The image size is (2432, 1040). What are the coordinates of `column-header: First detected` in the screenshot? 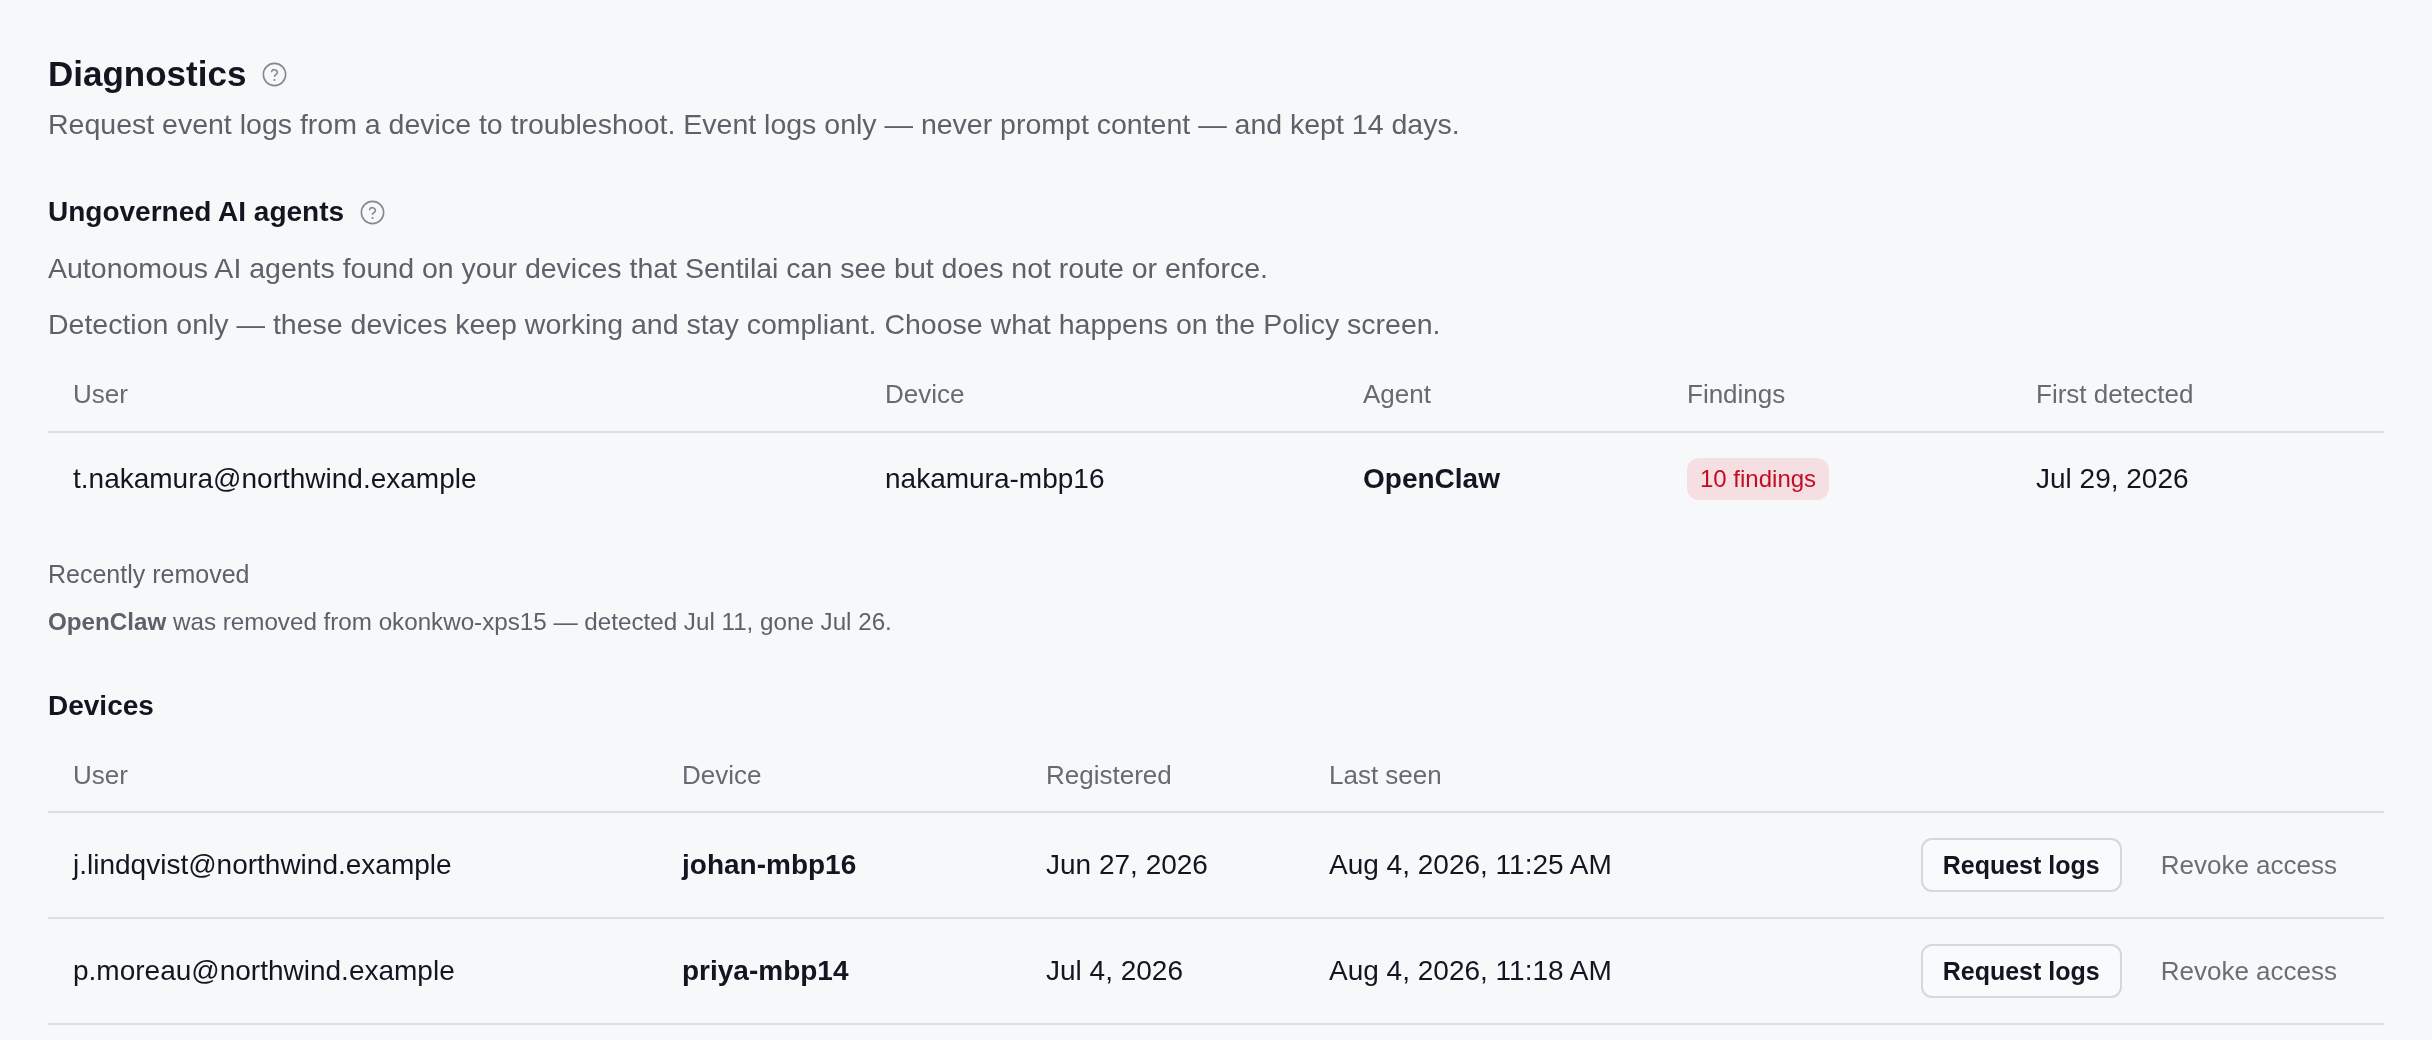 It's located at (2114, 394).